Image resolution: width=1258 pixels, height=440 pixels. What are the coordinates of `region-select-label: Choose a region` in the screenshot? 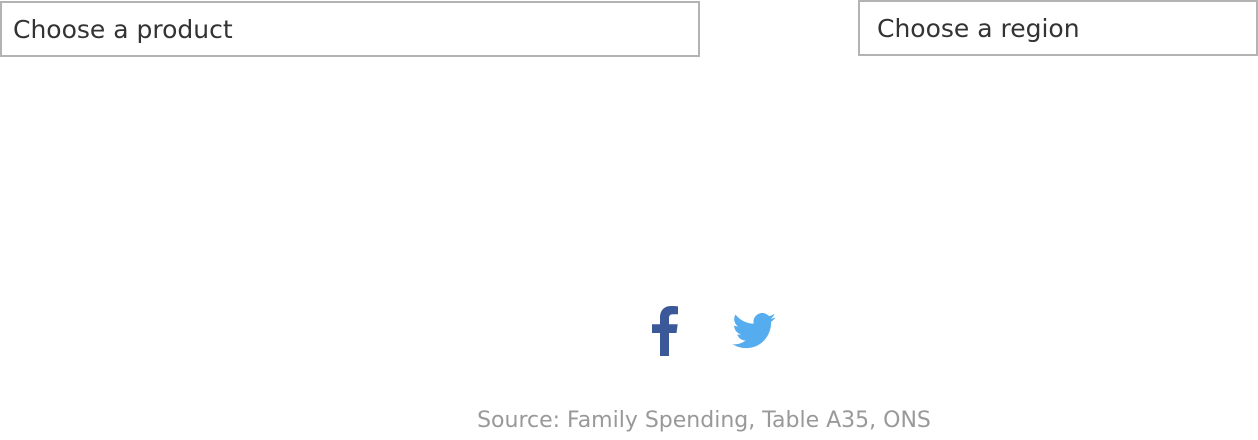 It's located at (978, 28).